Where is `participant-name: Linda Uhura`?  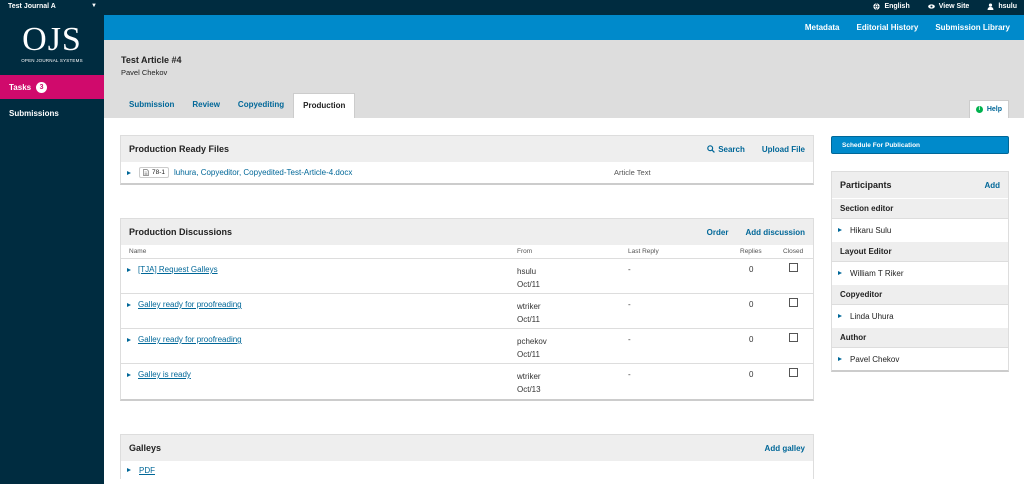
participant-name: Linda Uhura is located at coordinates (872, 316).